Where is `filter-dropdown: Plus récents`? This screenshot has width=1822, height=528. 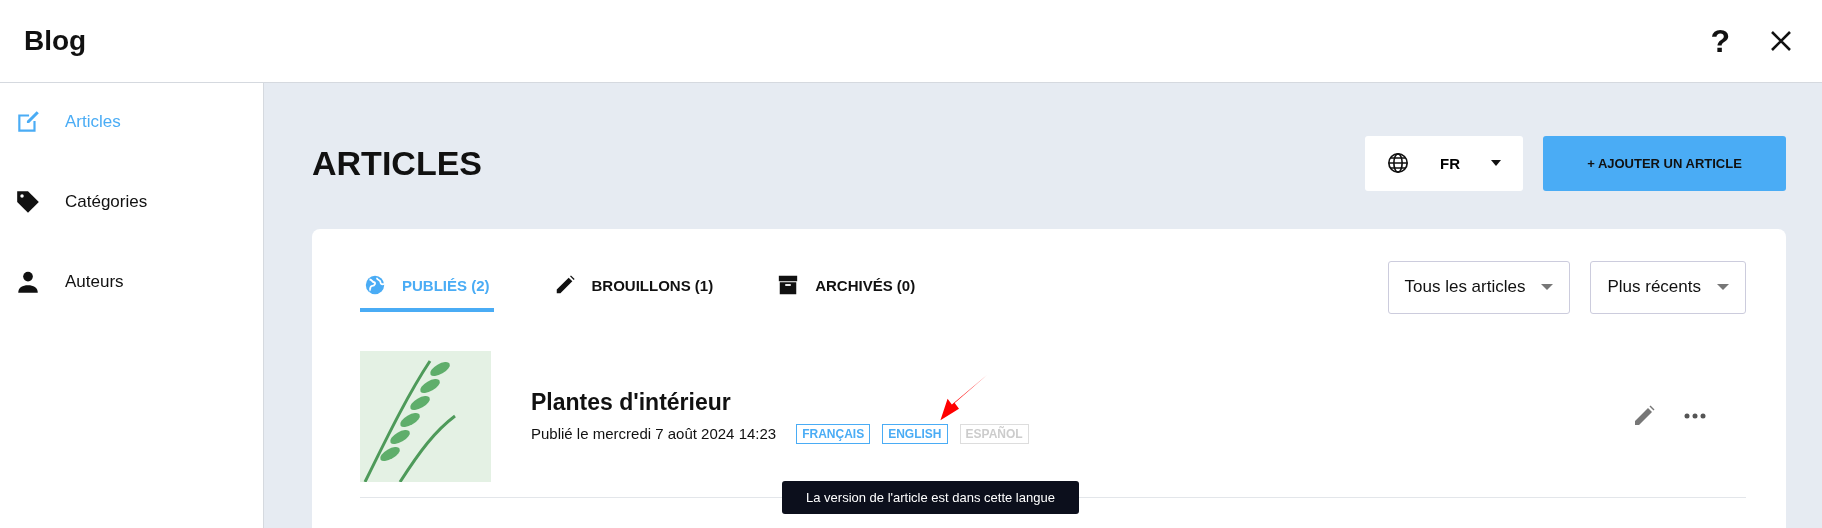 filter-dropdown: Plus récents is located at coordinates (1668, 287).